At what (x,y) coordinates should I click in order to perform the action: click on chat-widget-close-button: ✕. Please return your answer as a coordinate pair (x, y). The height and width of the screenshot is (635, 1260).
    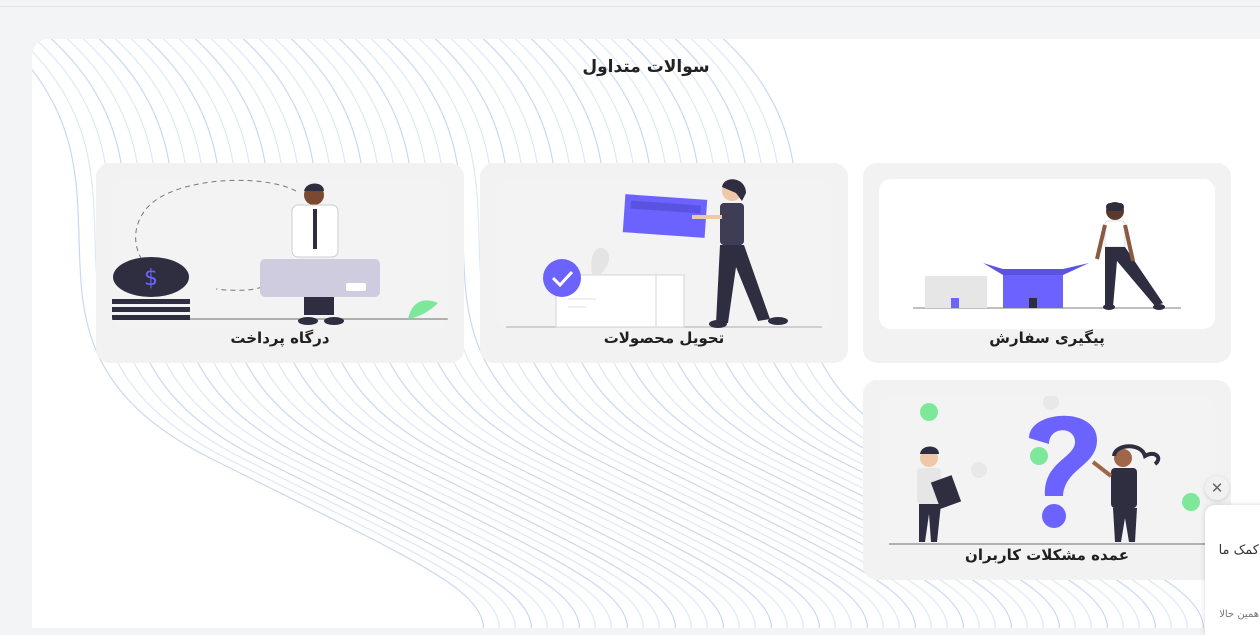
    Looking at the image, I should click on (1217, 488).